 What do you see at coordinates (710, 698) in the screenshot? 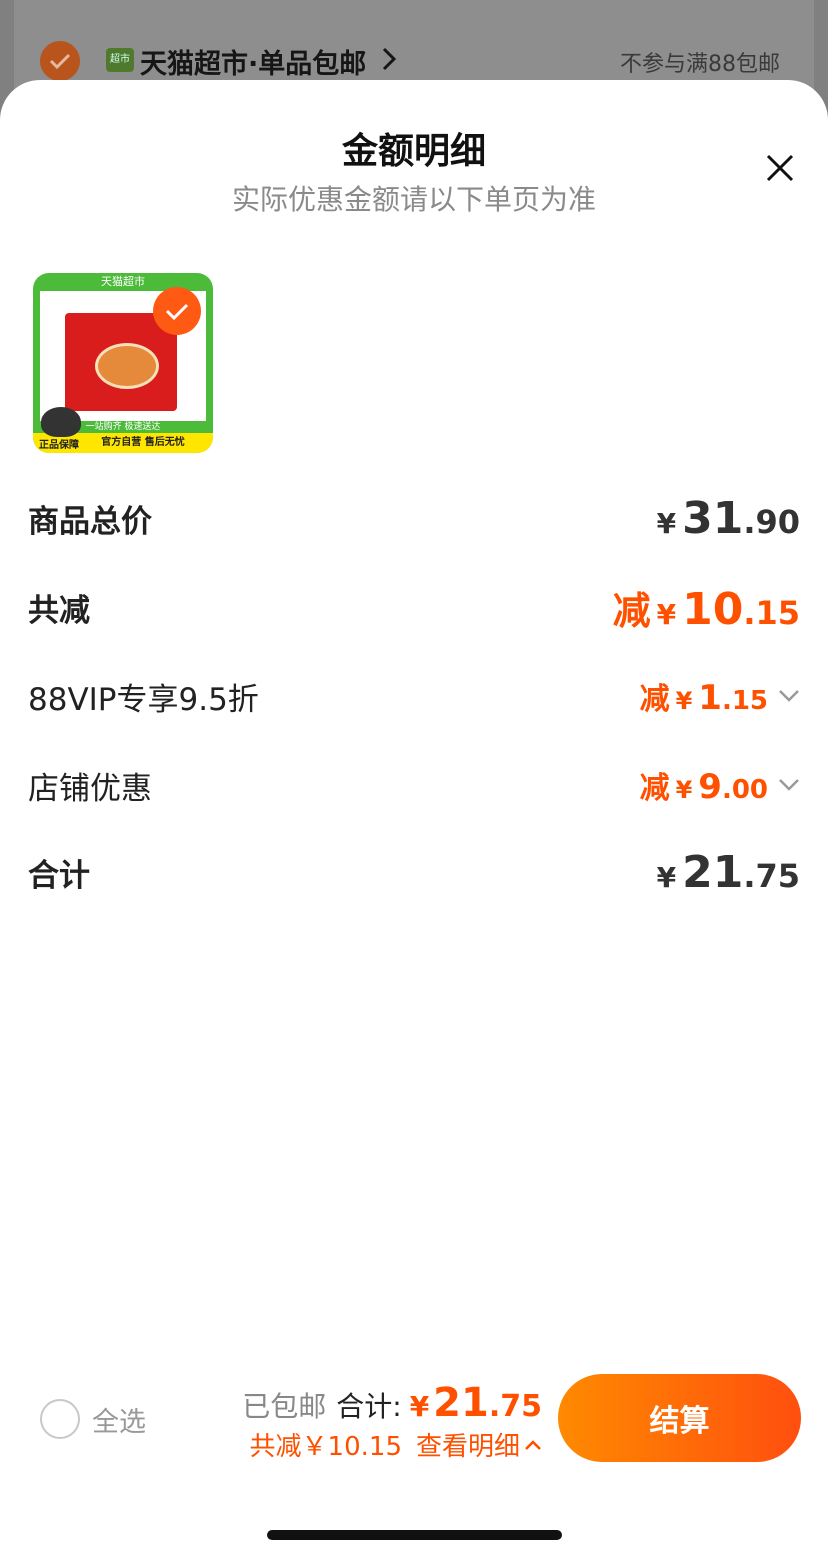
I see `price-integer: 1` at bounding box center [710, 698].